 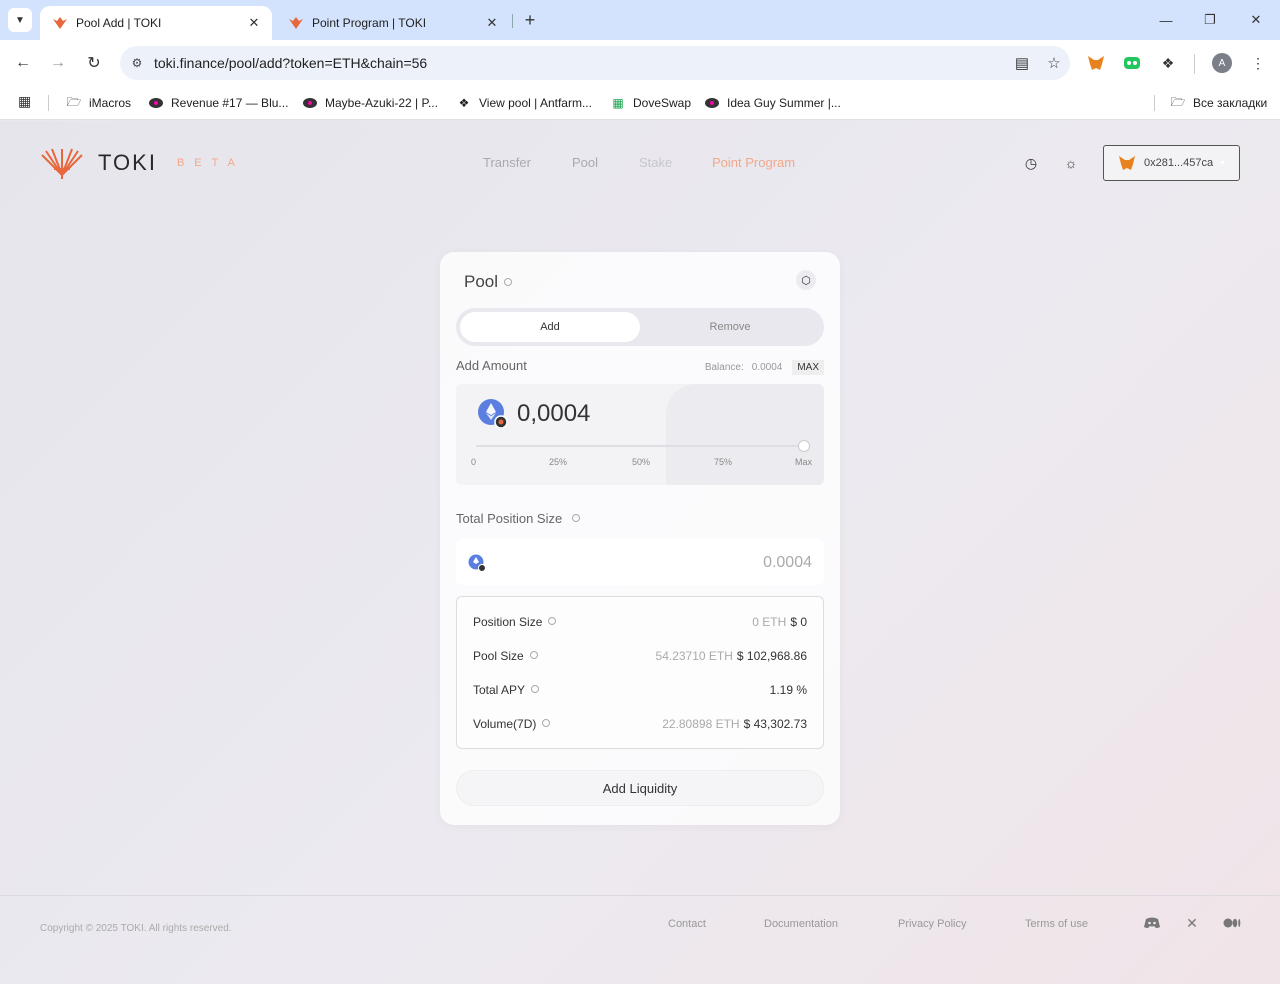 I want to click on total-position-label: Total Position Size, so click(x=518, y=518).